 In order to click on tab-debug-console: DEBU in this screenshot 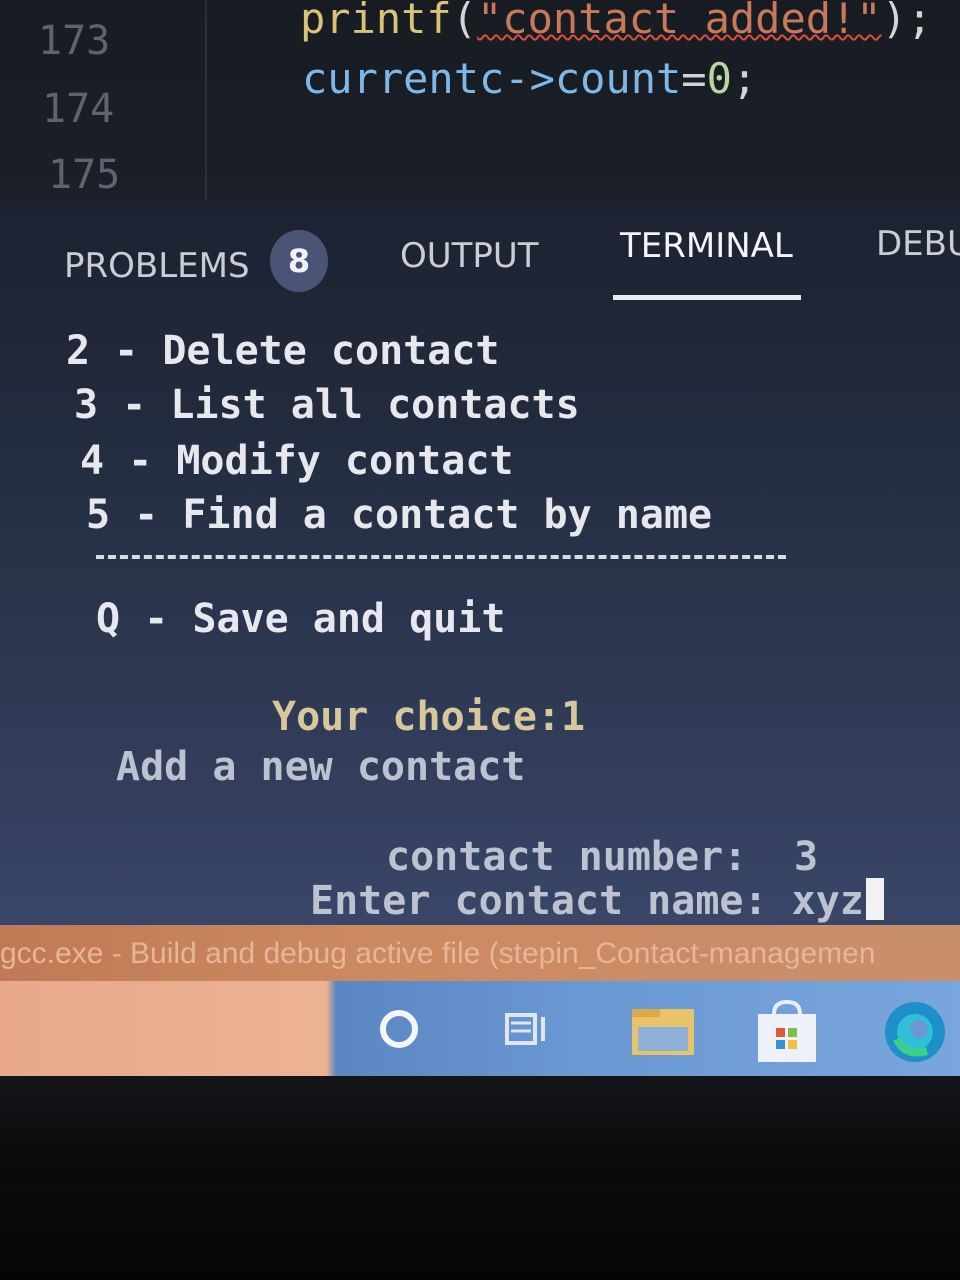, I will do `click(918, 244)`.